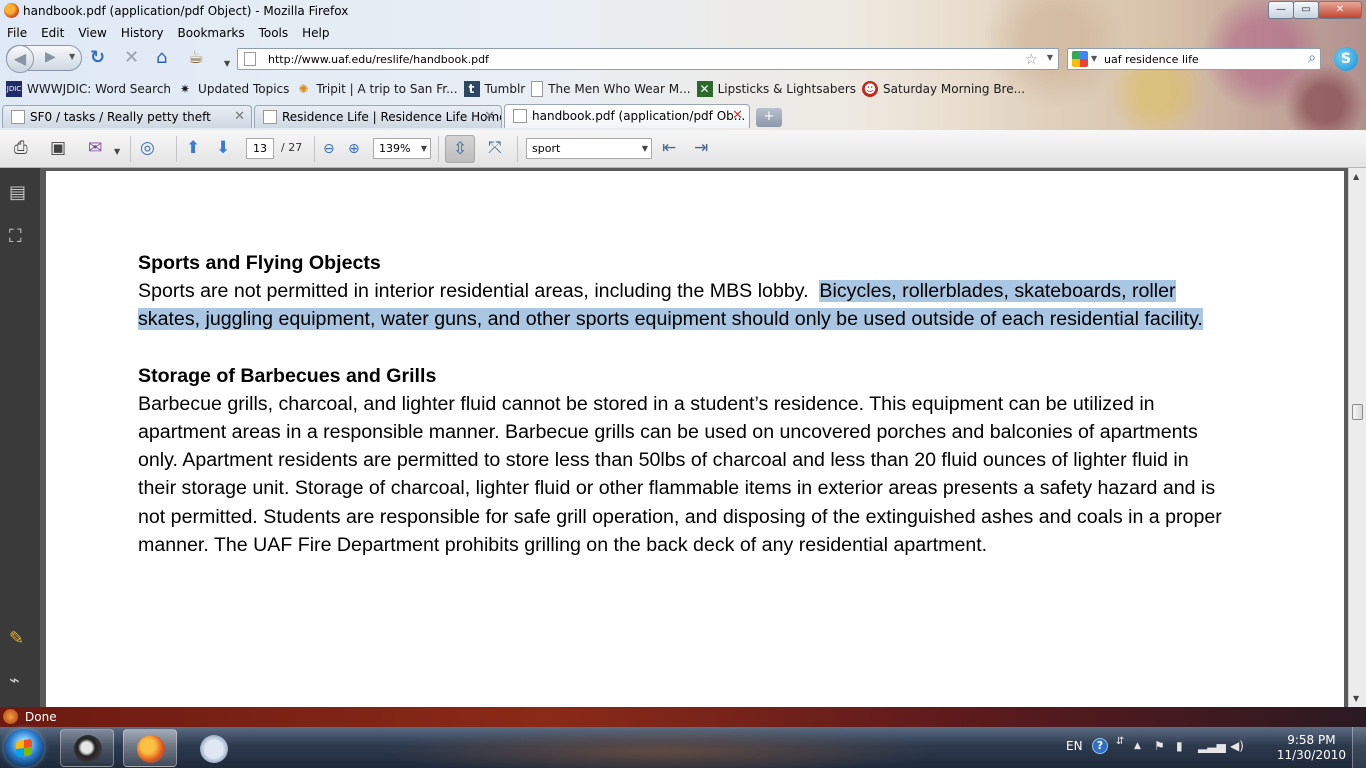  What do you see at coordinates (1356, 698) in the screenshot?
I see `scroll-down-icon: ▼` at bounding box center [1356, 698].